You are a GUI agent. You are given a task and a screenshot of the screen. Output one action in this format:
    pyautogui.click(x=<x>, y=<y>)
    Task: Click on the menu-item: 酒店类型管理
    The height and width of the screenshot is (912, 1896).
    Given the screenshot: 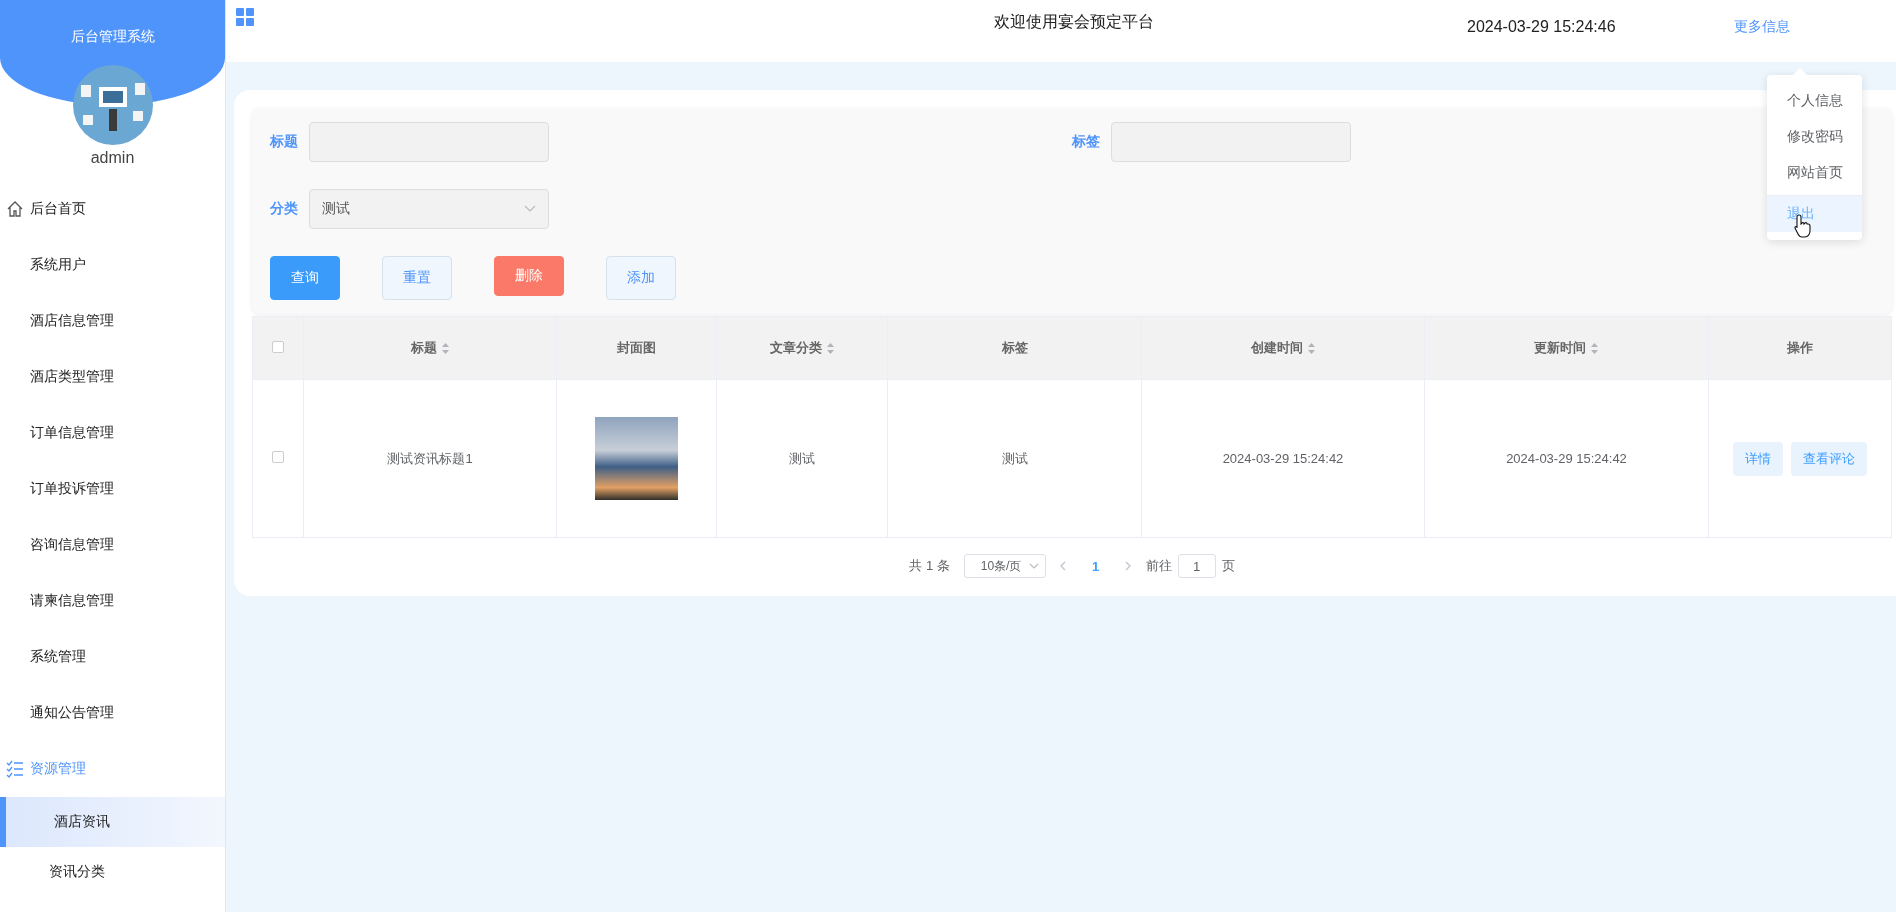 What is the action you would take?
    pyautogui.click(x=112, y=377)
    